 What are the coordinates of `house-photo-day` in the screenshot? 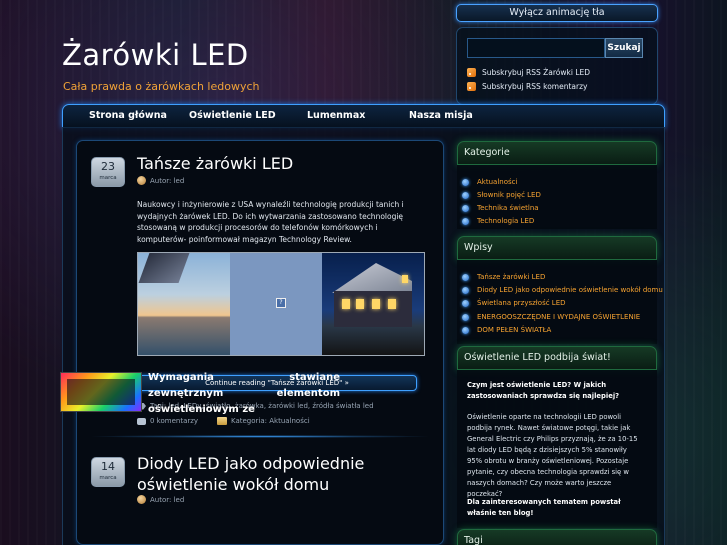 It's located at (184, 304).